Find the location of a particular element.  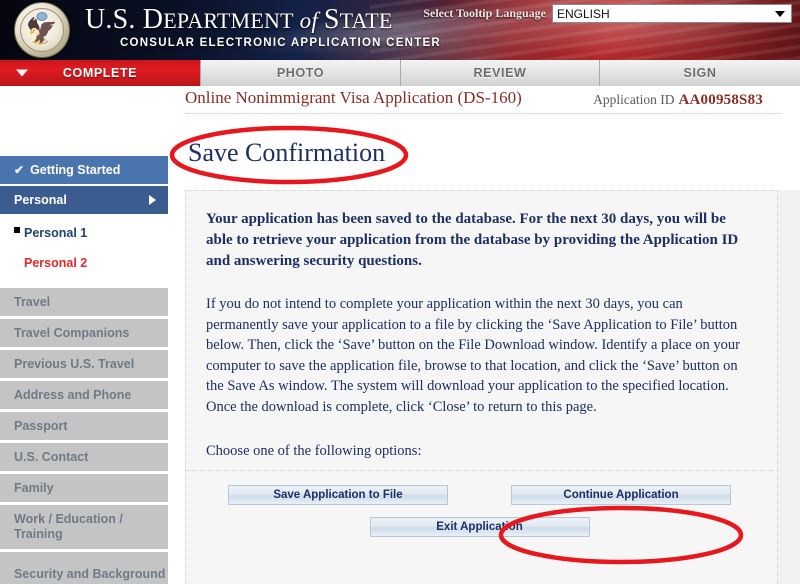

exit-application-button: Exit Application is located at coordinates (479, 527).